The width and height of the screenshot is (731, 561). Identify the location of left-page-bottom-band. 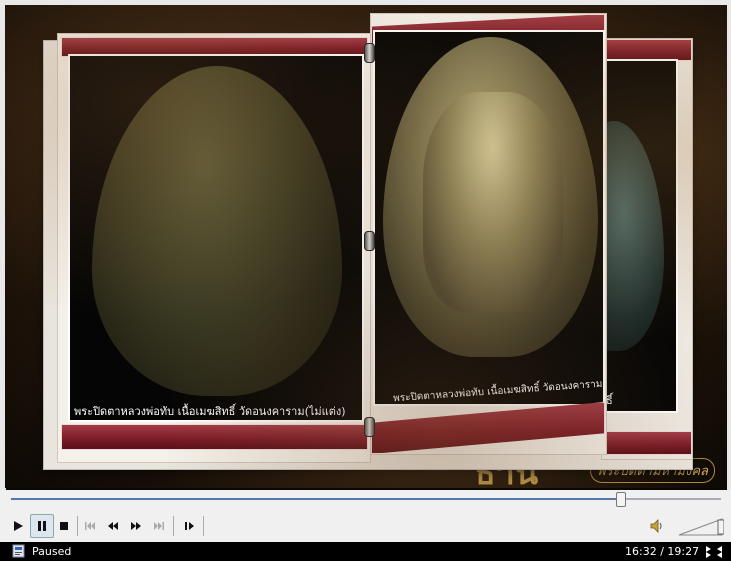
(214, 437).